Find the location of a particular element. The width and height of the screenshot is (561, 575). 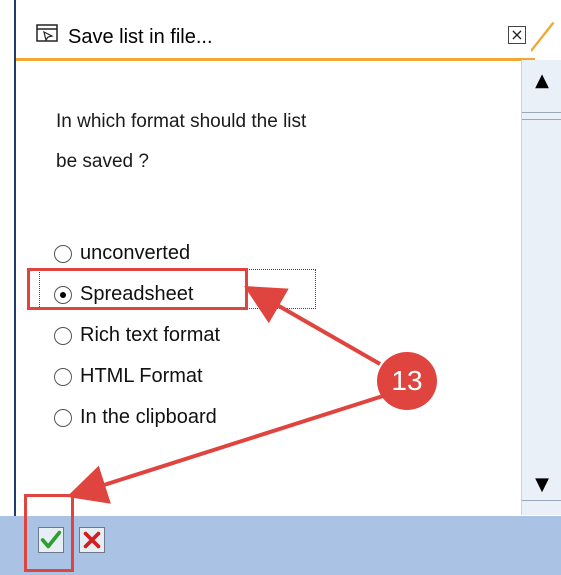

radio-html-format: HTML Format is located at coordinates (137, 376).